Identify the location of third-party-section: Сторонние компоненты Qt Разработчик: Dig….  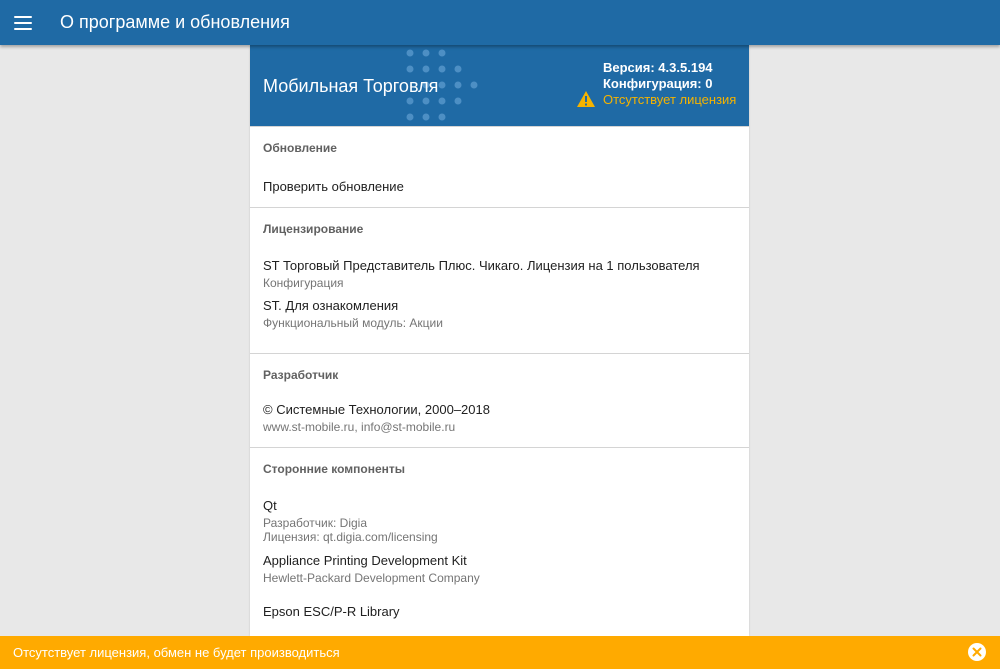
(499, 533).